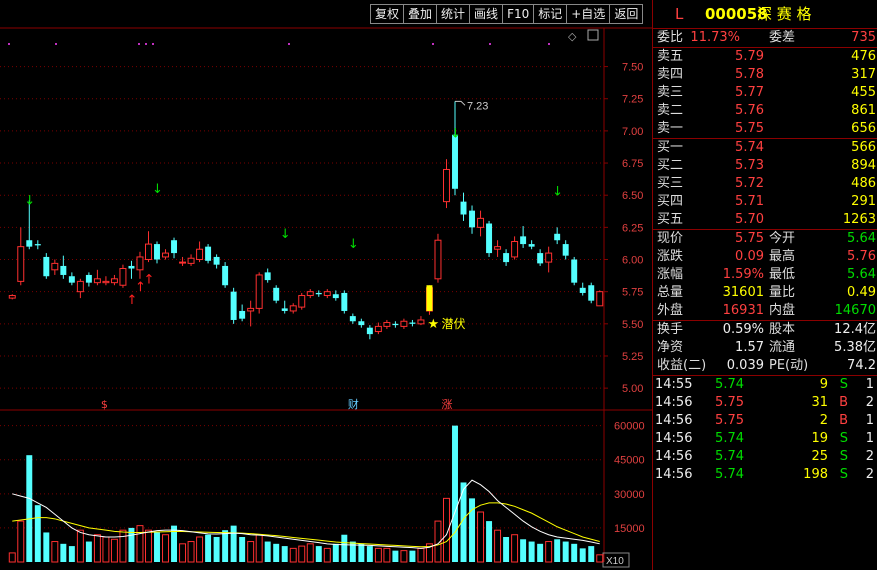 Image resolution: width=877 pixels, height=570 pixels. Describe the element at coordinates (743, 329) in the screenshot. I see `fund-value: 0.59%` at that location.